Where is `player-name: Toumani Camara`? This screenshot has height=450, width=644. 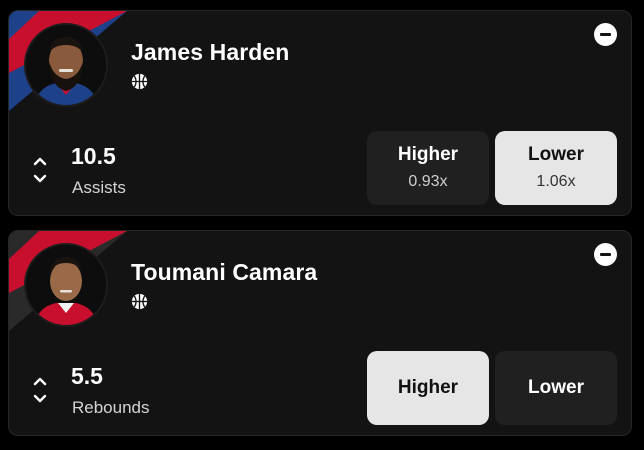
player-name: Toumani Camara is located at coordinates (224, 272).